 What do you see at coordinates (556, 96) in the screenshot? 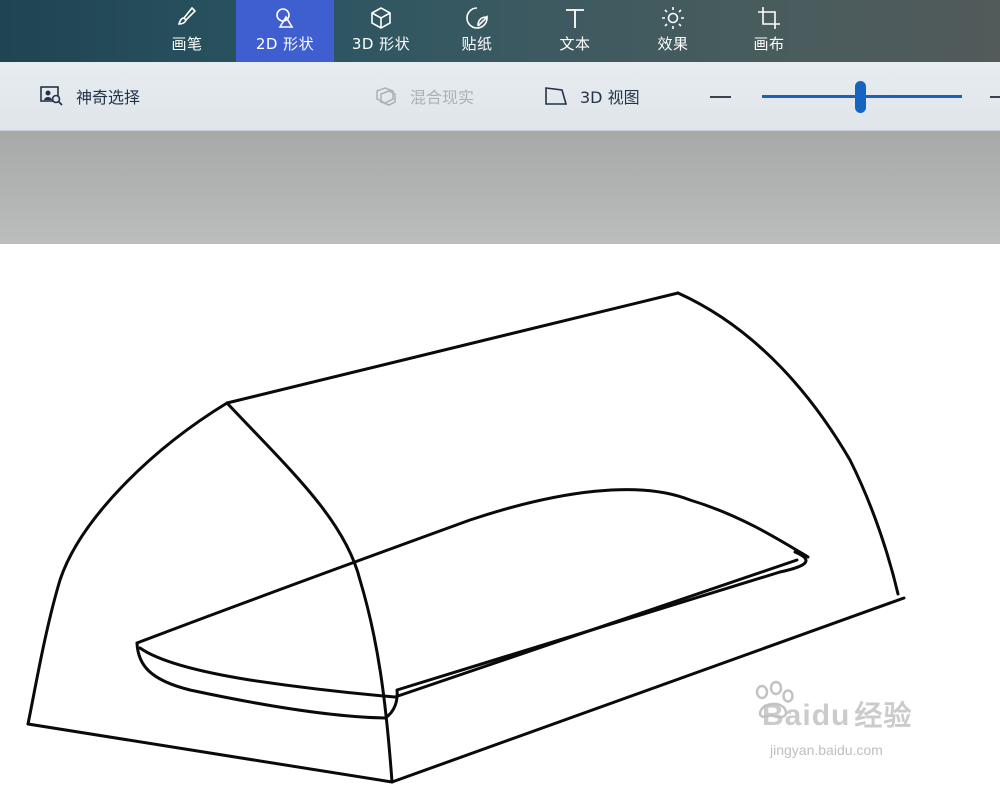
I see `view-3d-icon` at bounding box center [556, 96].